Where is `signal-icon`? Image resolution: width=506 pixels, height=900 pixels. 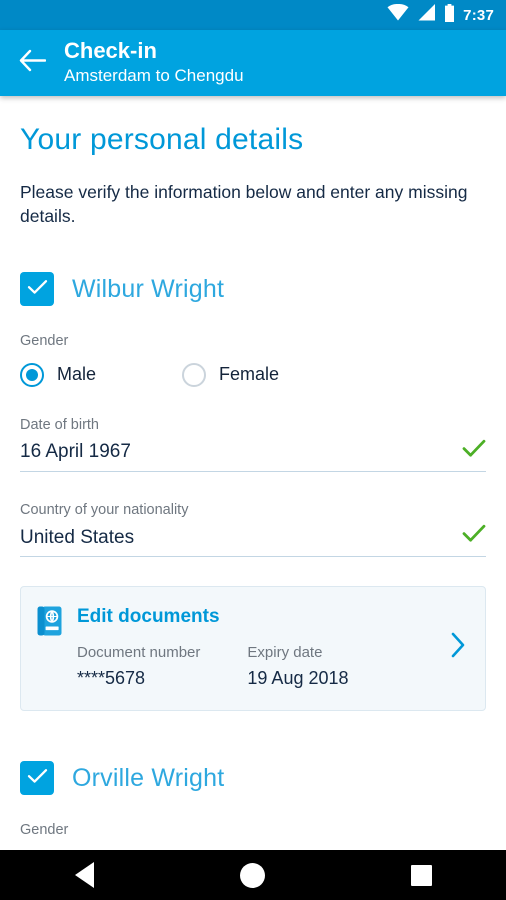 signal-icon is located at coordinates (426, 15).